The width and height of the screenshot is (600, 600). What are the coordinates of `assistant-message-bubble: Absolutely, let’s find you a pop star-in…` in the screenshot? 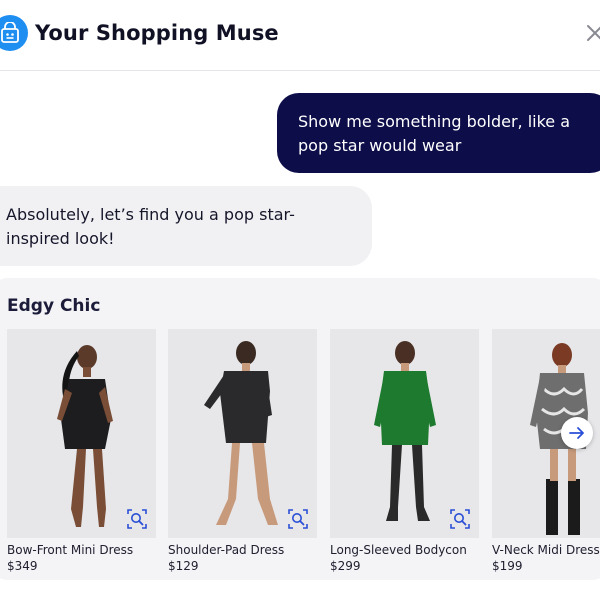 It's located at (186, 226).